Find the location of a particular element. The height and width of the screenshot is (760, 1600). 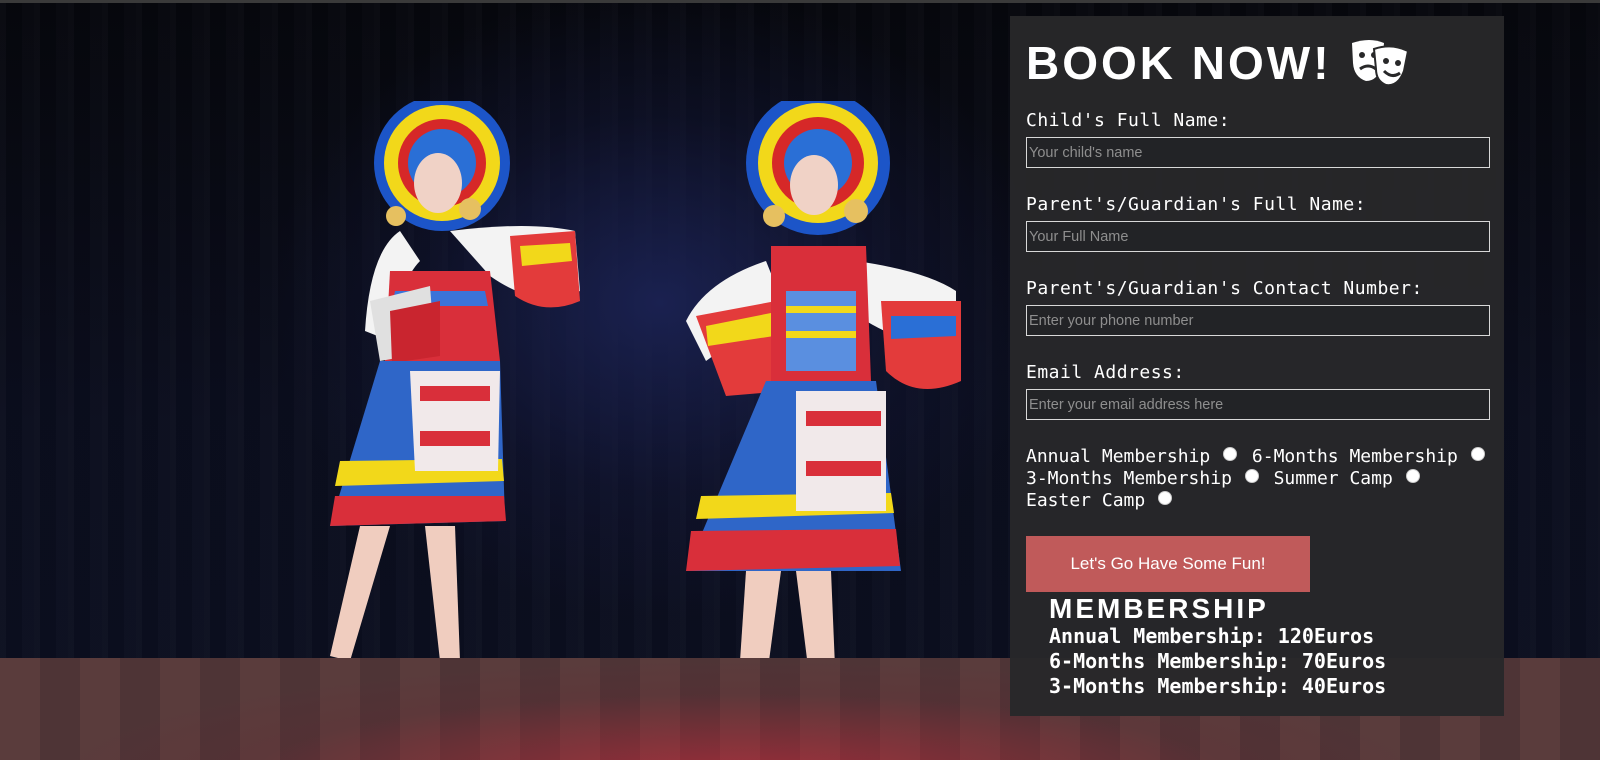

form-header: BOOK NOW! is located at coordinates (1257, 63).